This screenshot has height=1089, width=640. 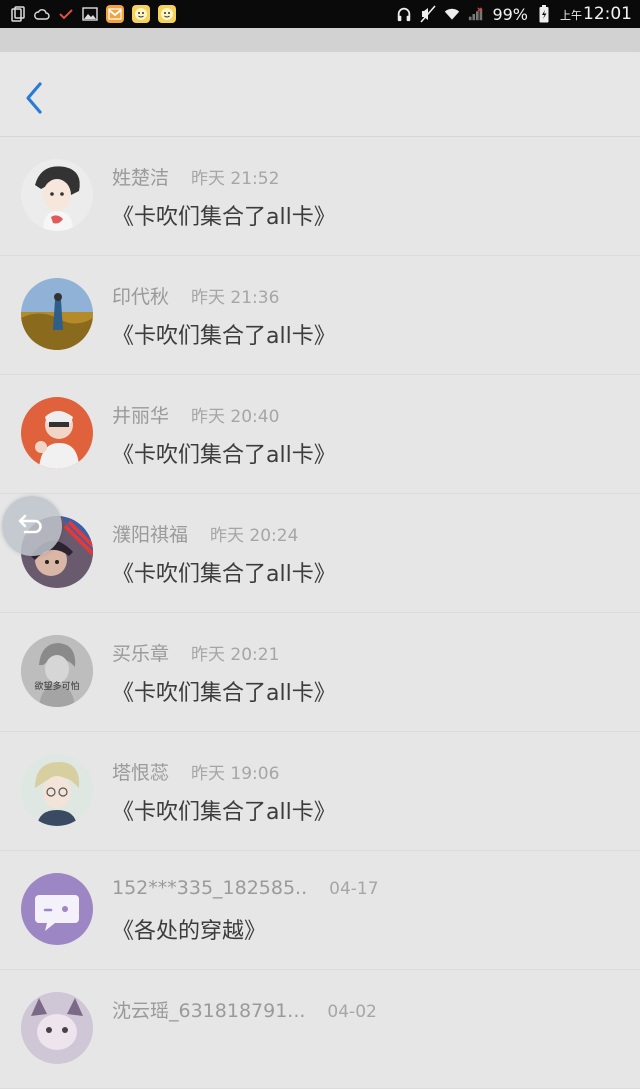 What do you see at coordinates (235, 774) in the screenshot?
I see `timestamp: 昨天 19:06` at bounding box center [235, 774].